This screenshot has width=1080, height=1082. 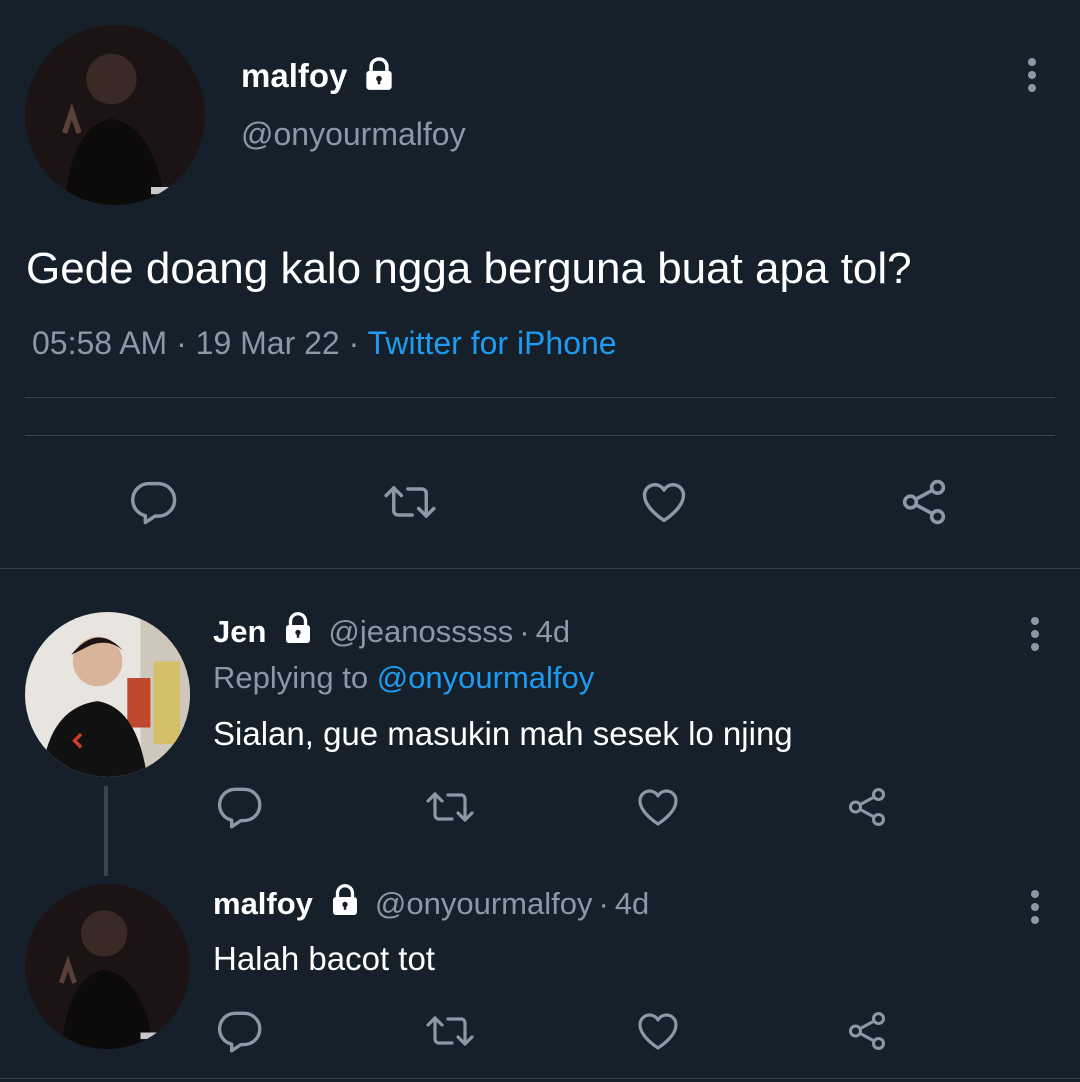 I want to click on reply-display-name: malfoy, so click(x=263, y=904).